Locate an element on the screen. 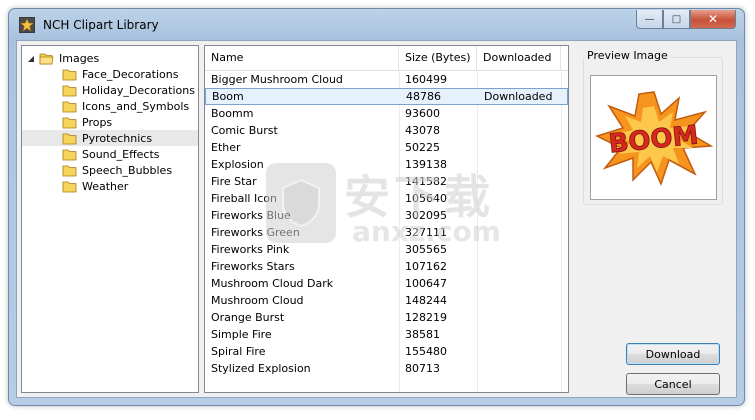 The height and width of the screenshot is (420, 755). cell-name: Fireworks Green is located at coordinates (255, 232).